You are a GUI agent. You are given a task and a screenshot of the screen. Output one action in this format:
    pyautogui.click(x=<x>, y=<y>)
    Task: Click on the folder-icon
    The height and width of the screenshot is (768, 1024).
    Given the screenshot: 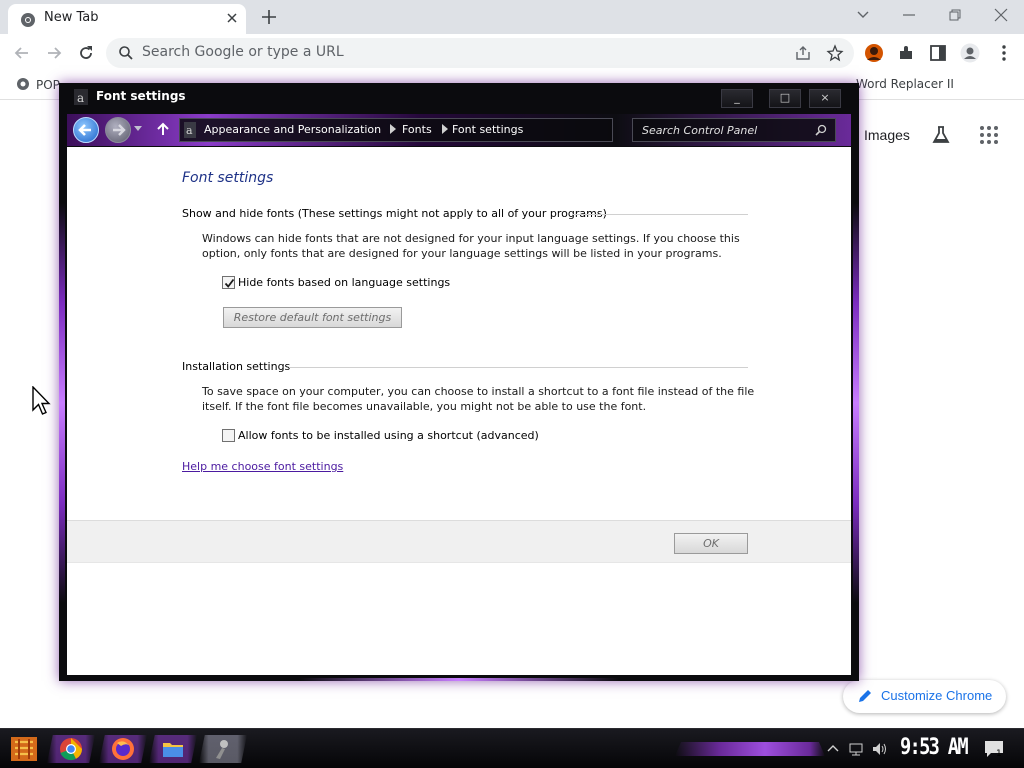 What is the action you would take?
    pyautogui.click(x=173, y=750)
    